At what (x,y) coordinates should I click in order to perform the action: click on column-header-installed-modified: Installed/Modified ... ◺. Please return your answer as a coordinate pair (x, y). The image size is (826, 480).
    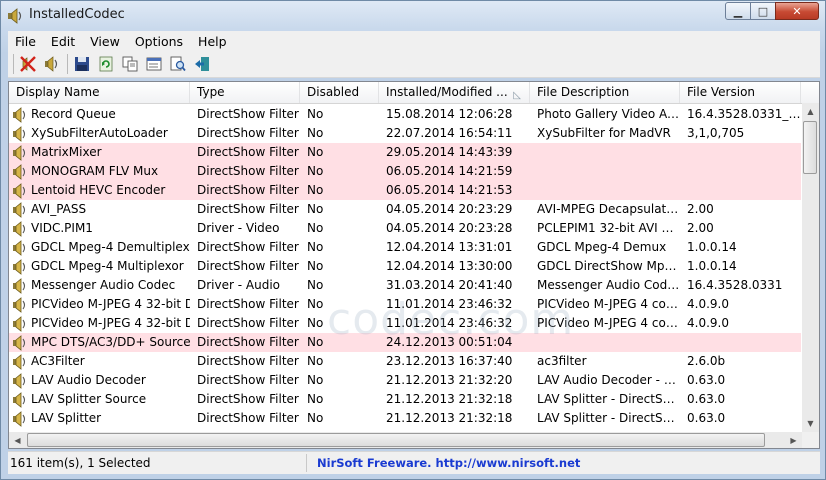
    Looking at the image, I should click on (454, 92).